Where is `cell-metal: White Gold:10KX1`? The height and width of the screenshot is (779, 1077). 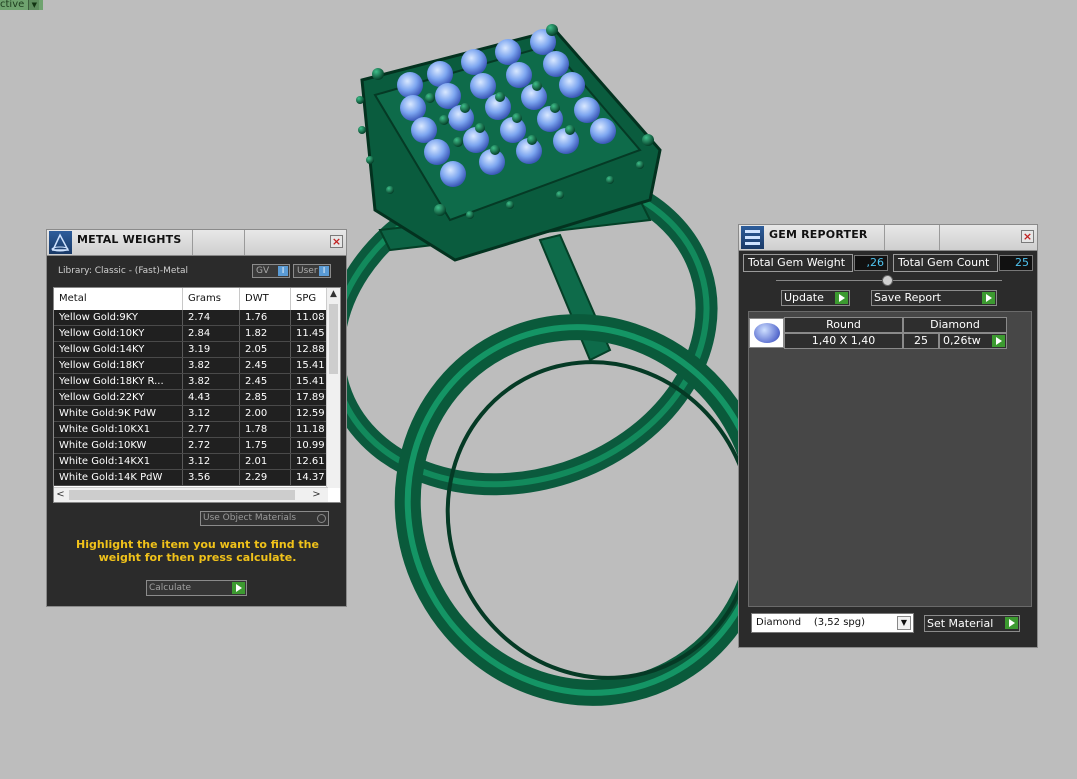
cell-metal: White Gold:10KX1 is located at coordinates (118, 429).